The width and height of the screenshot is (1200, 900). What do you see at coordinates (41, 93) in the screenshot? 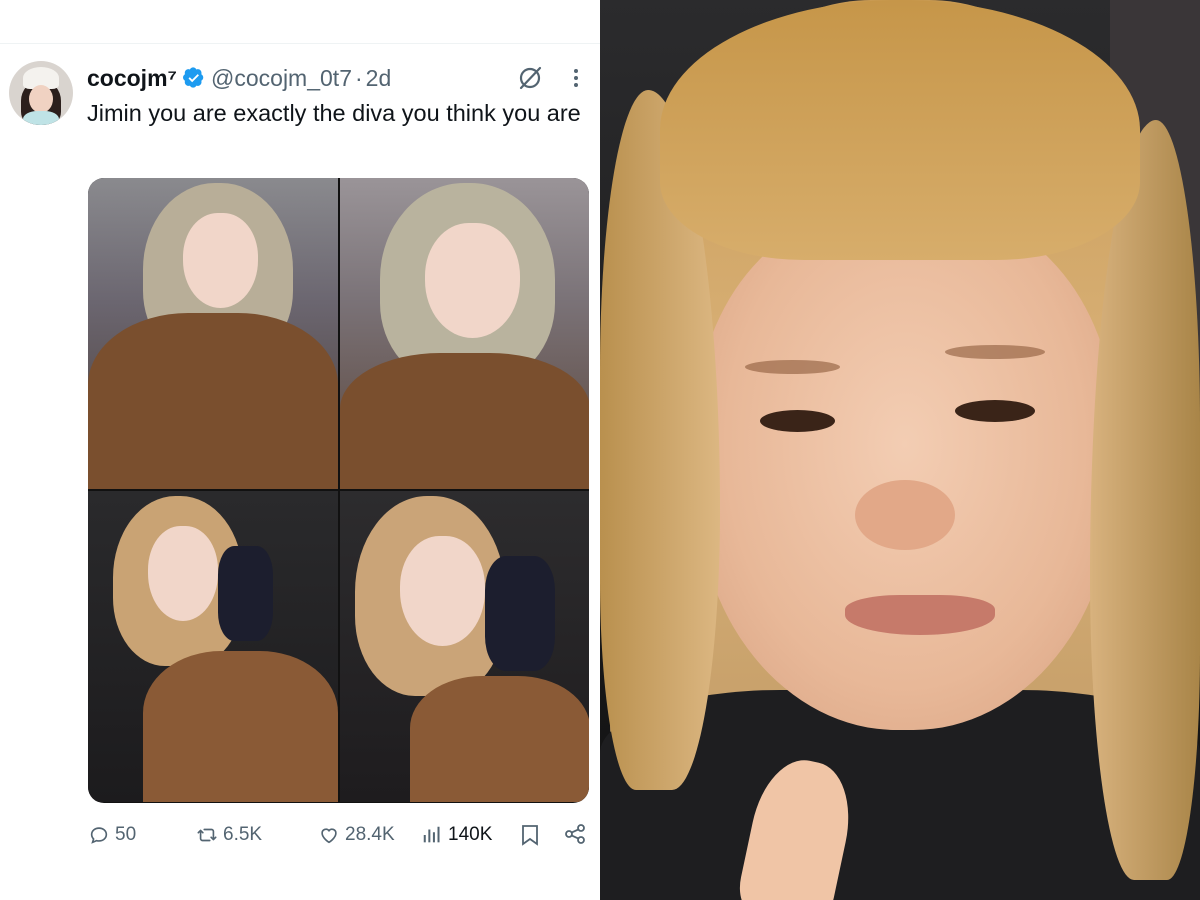
I see `avatar` at bounding box center [41, 93].